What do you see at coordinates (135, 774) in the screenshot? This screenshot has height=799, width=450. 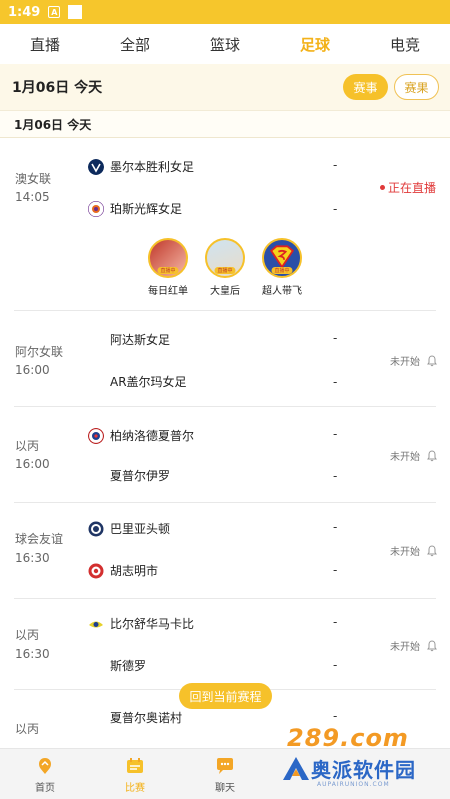 I see `nav-matches: 比赛` at bounding box center [135, 774].